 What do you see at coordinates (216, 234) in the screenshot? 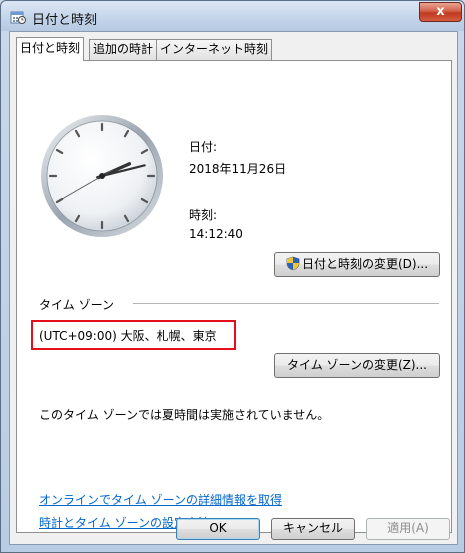
I see `time-value: 14:12:40` at bounding box center [216, 234].